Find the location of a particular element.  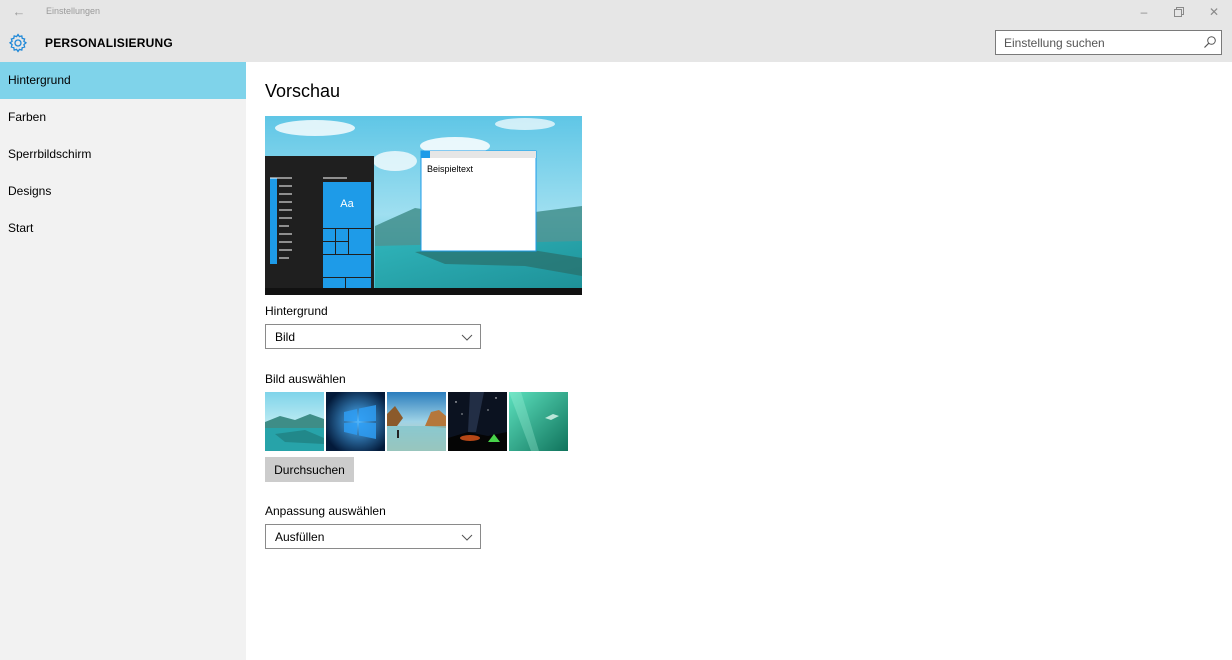

search-input is located at coordinates (1096, 42).